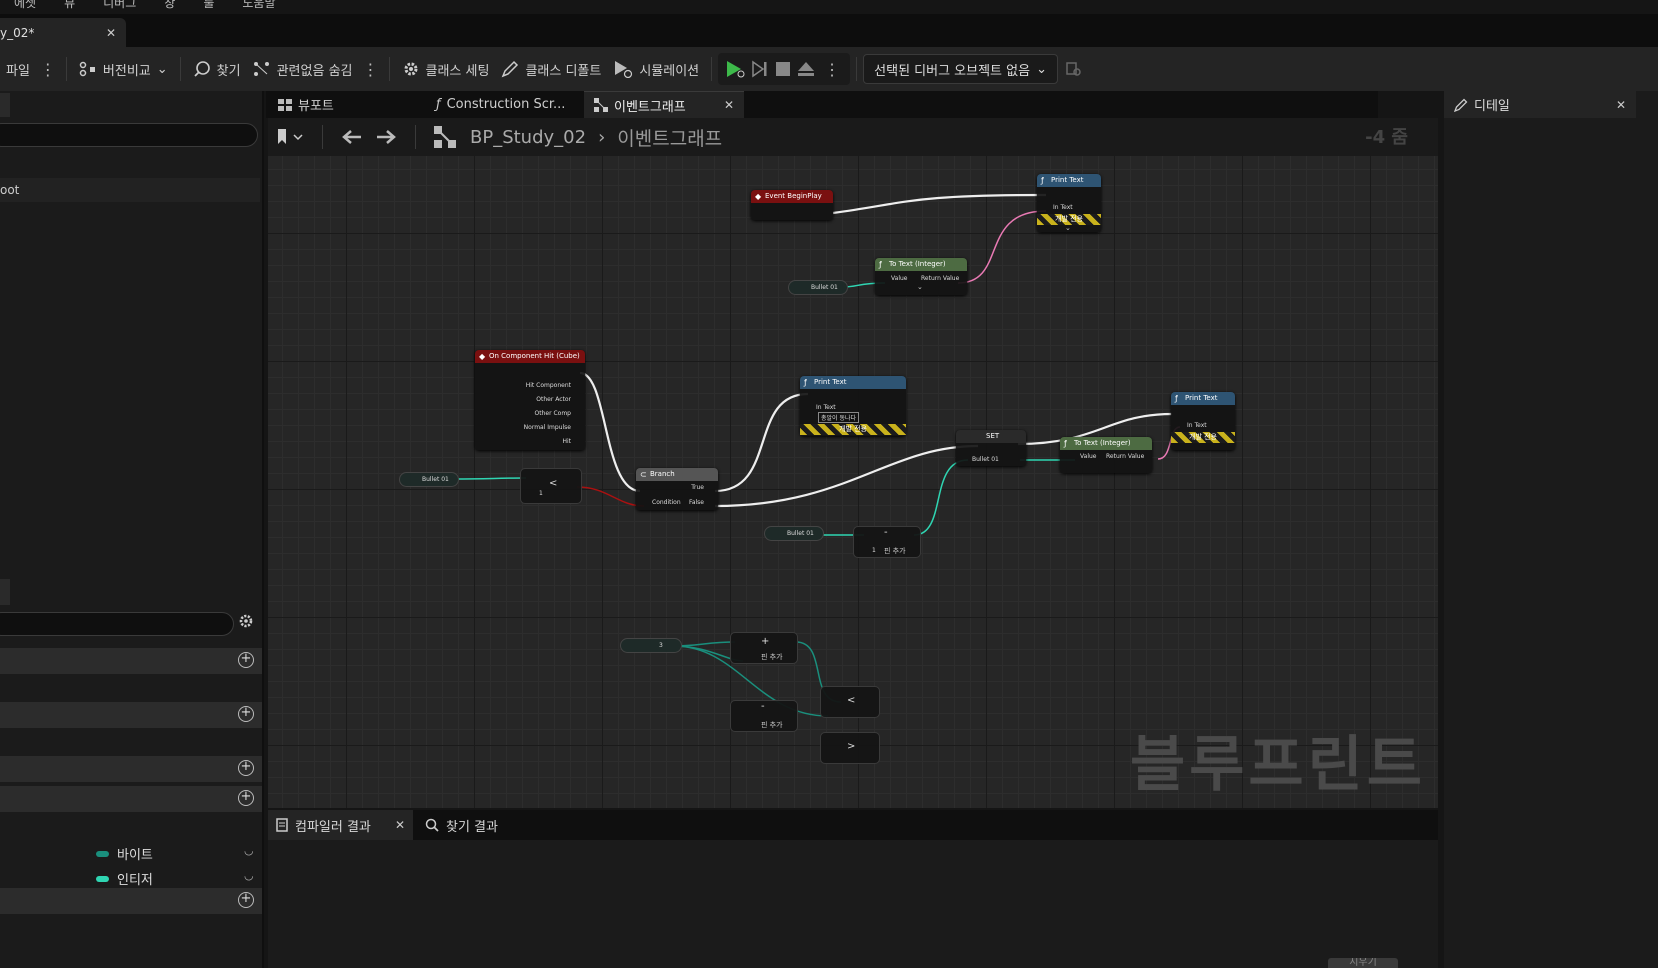 Image resolution: width=1658 pixels, height=968 pixels. Describe the element at coordinates (1540, 104) in the screenshot. I see `tab-details: 디테일 ✕` at that location.